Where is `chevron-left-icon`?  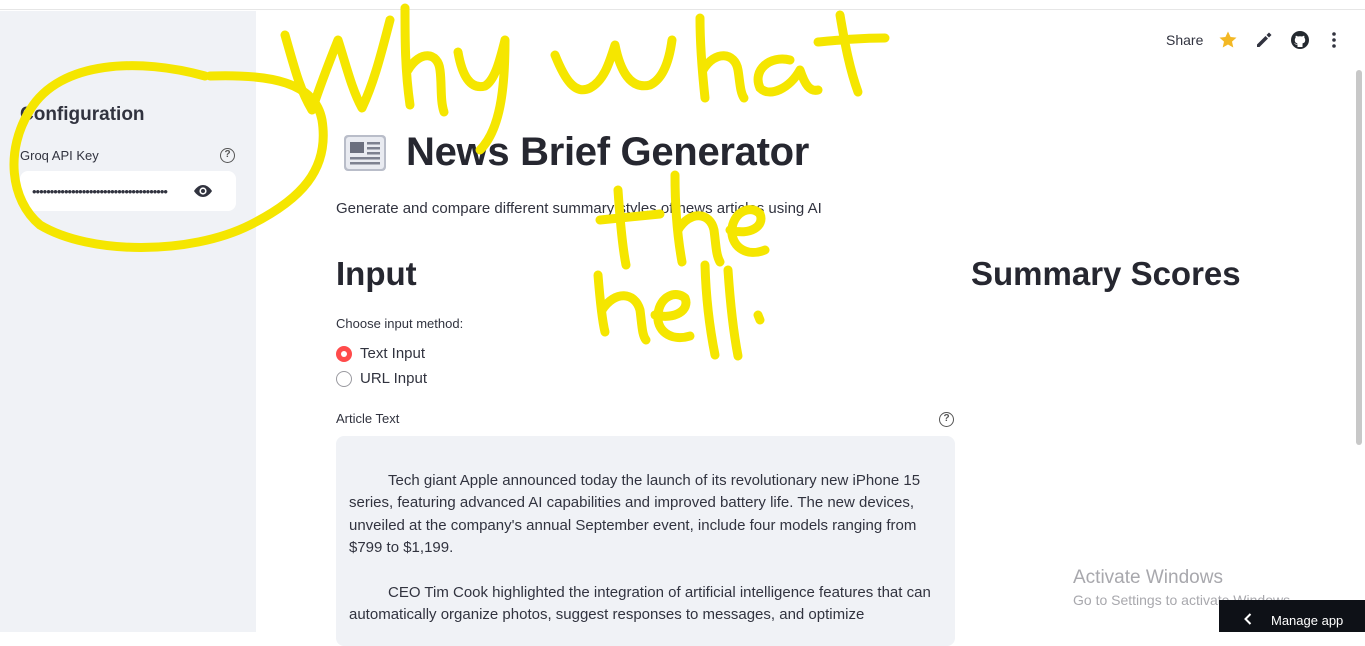
chevron-left-icon is located at coordinates (1248, 621).